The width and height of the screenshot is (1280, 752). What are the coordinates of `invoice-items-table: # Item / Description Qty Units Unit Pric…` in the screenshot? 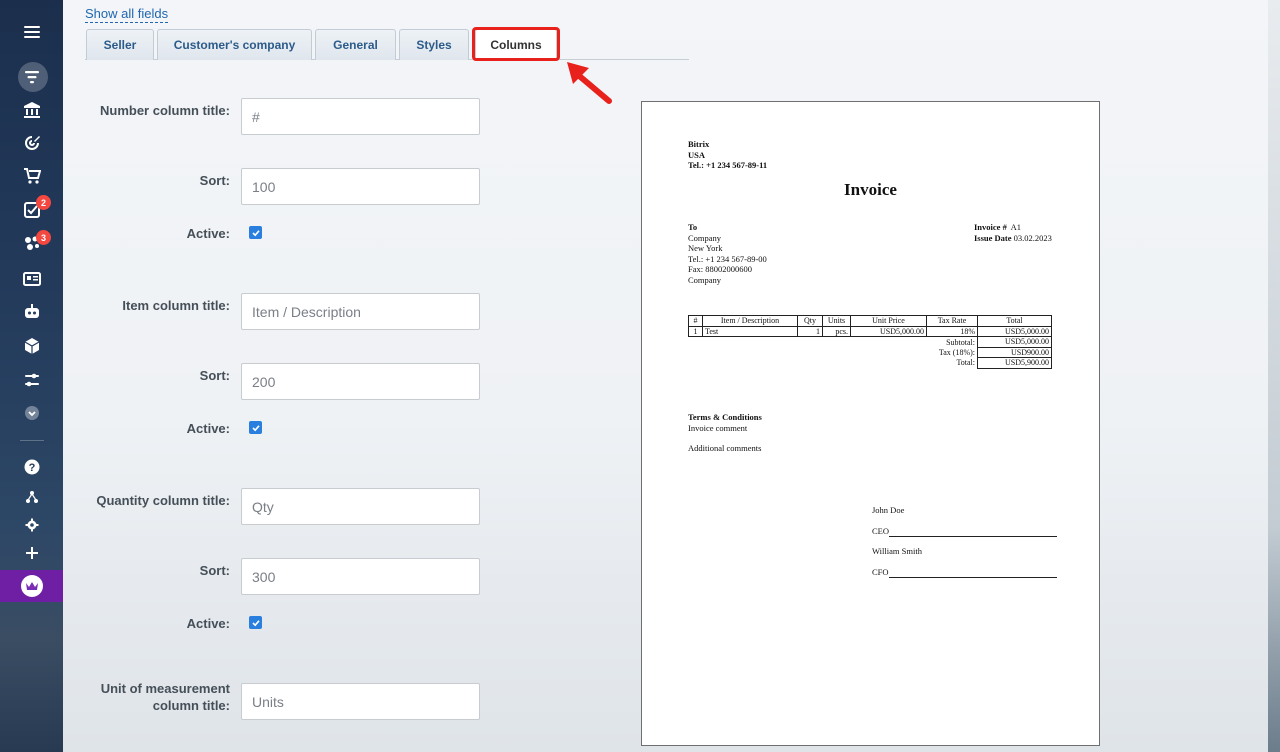 It's located at (870, 342).